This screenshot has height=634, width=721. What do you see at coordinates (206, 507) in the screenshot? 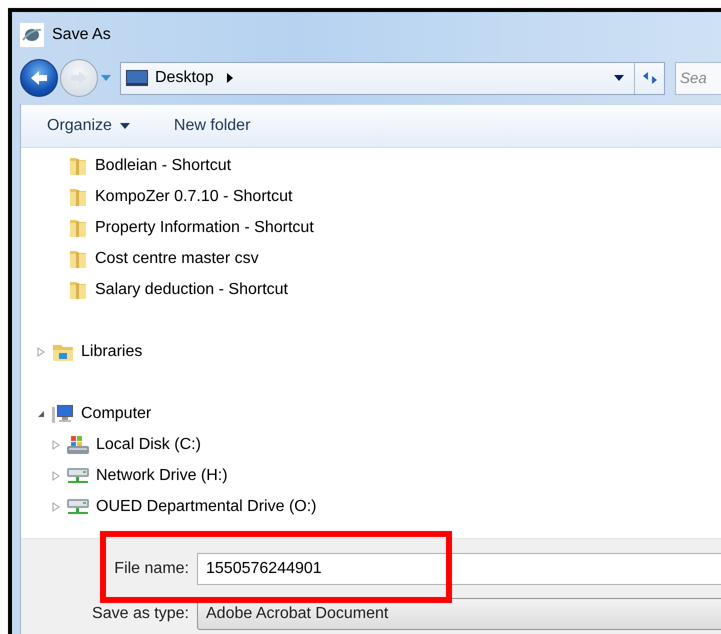
I see `tree-item: OUED Departmental Drive (O:)` at bounding box center [206, 507].